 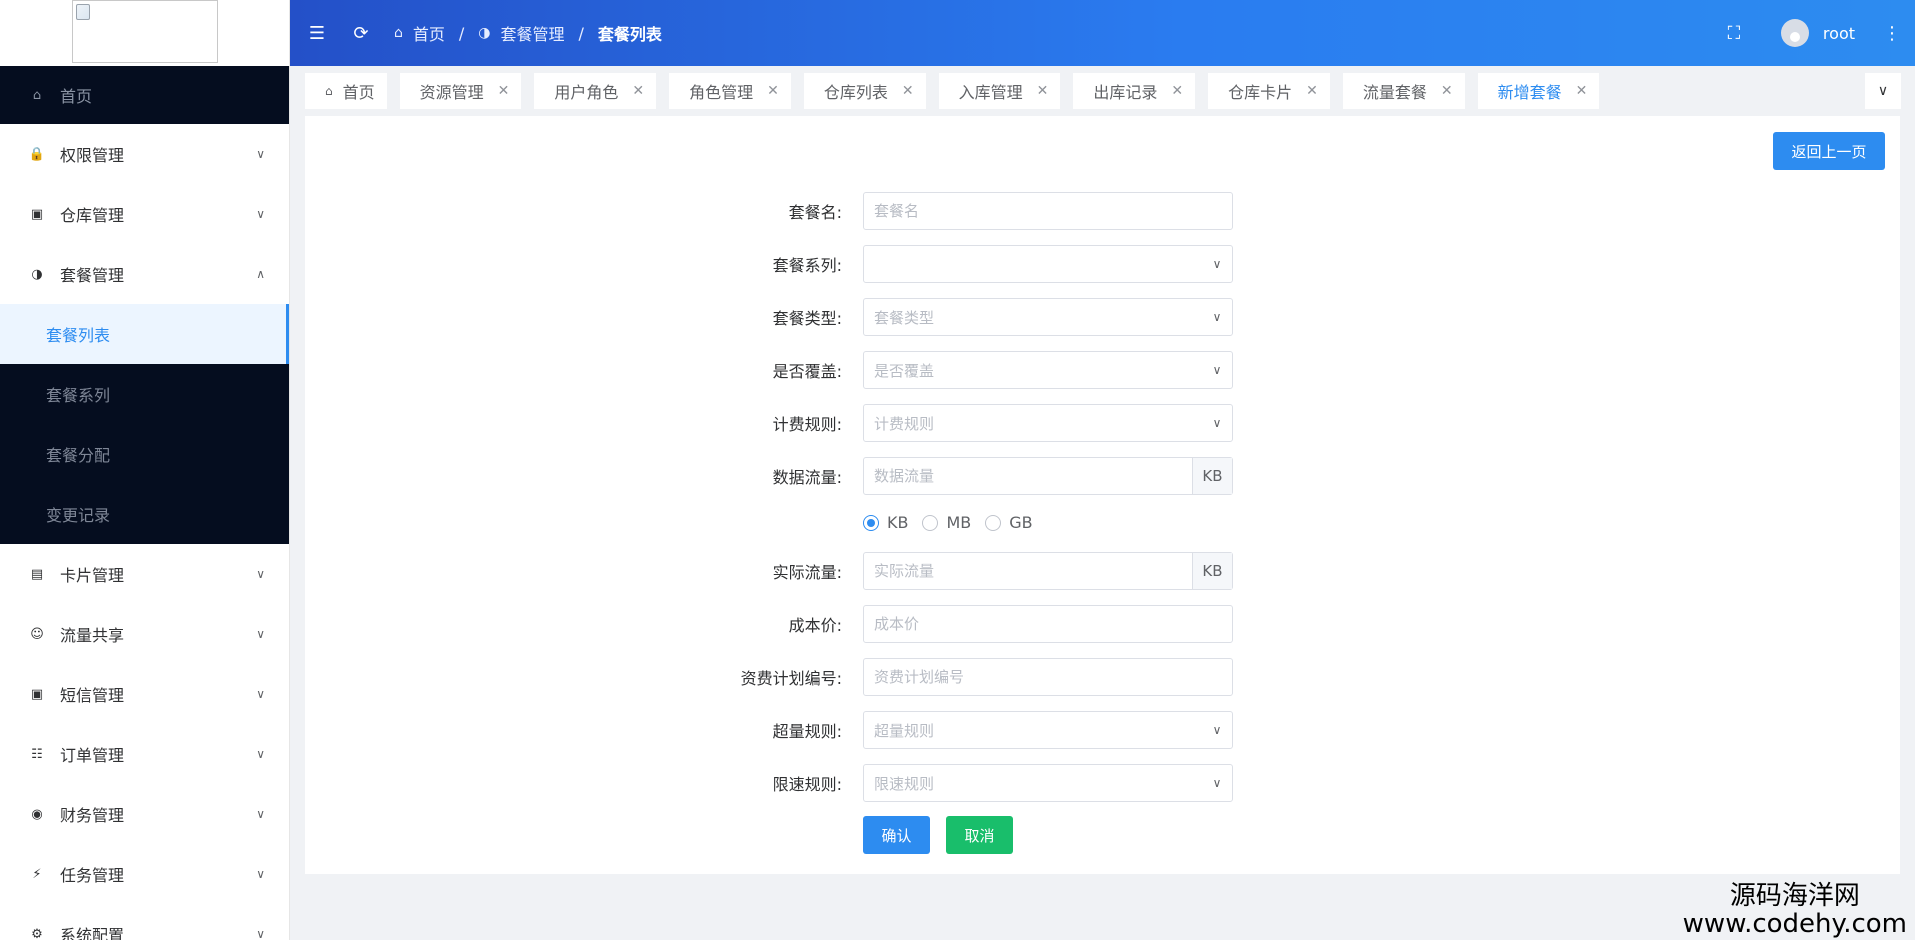 I want to click on sidebar-item-flow-share: ☺ 流量共享 ∨, so click(x=144, y=634).